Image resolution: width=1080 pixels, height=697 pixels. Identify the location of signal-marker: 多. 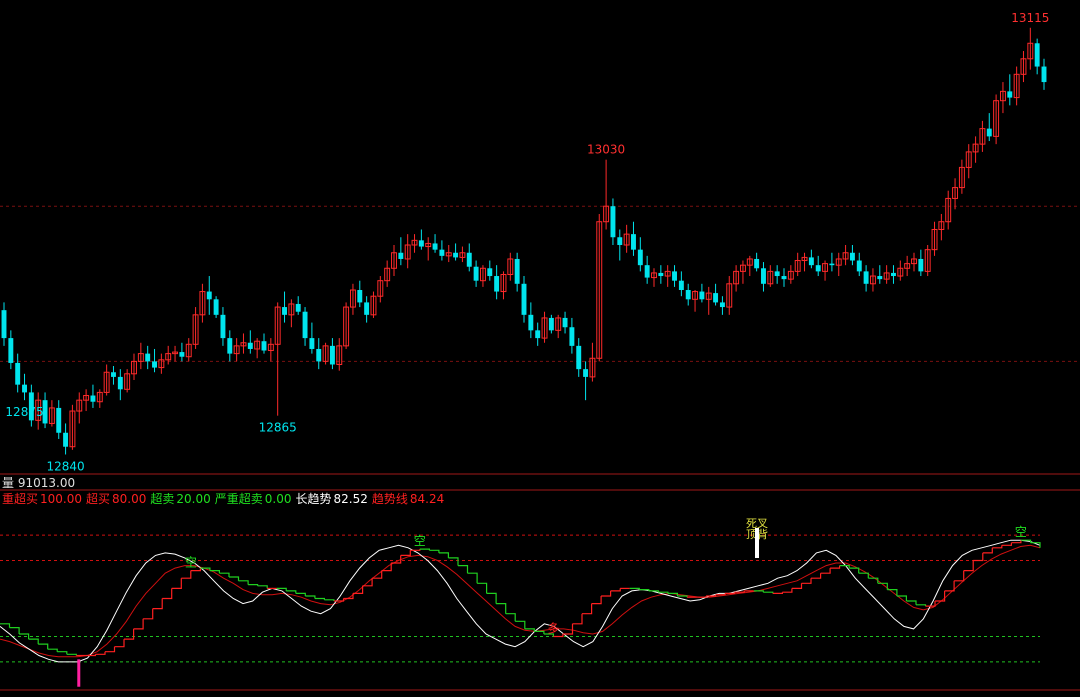
(553, 629).